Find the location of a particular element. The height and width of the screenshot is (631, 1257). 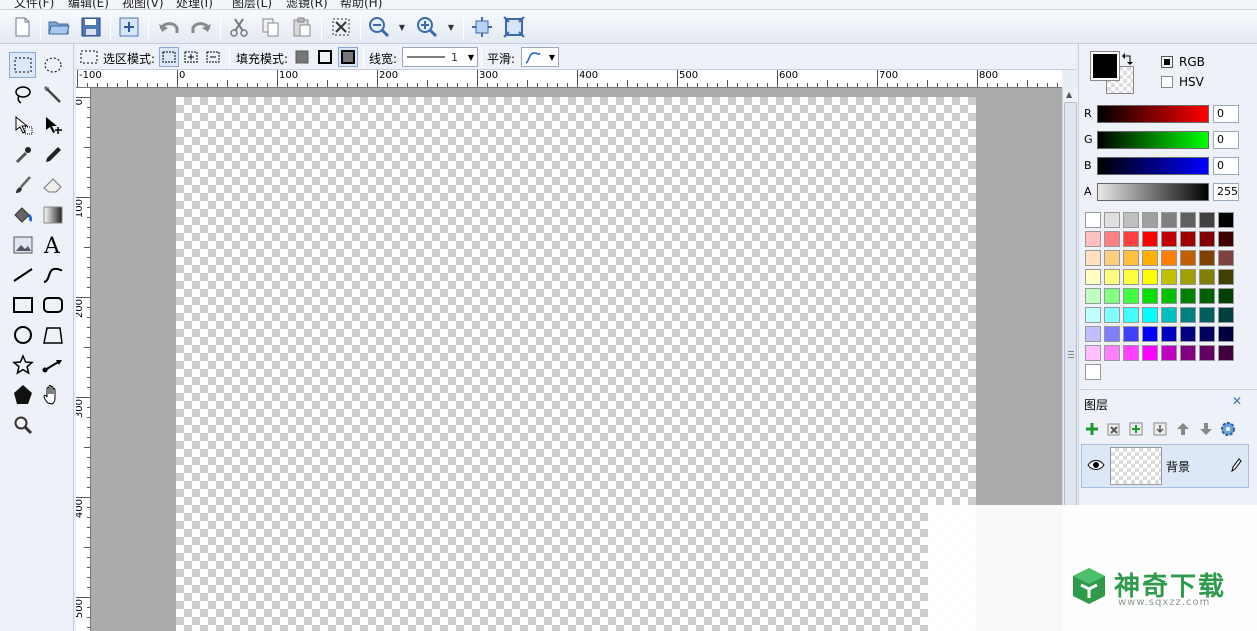

rectangle-tool is located at coordinates (22, 305).